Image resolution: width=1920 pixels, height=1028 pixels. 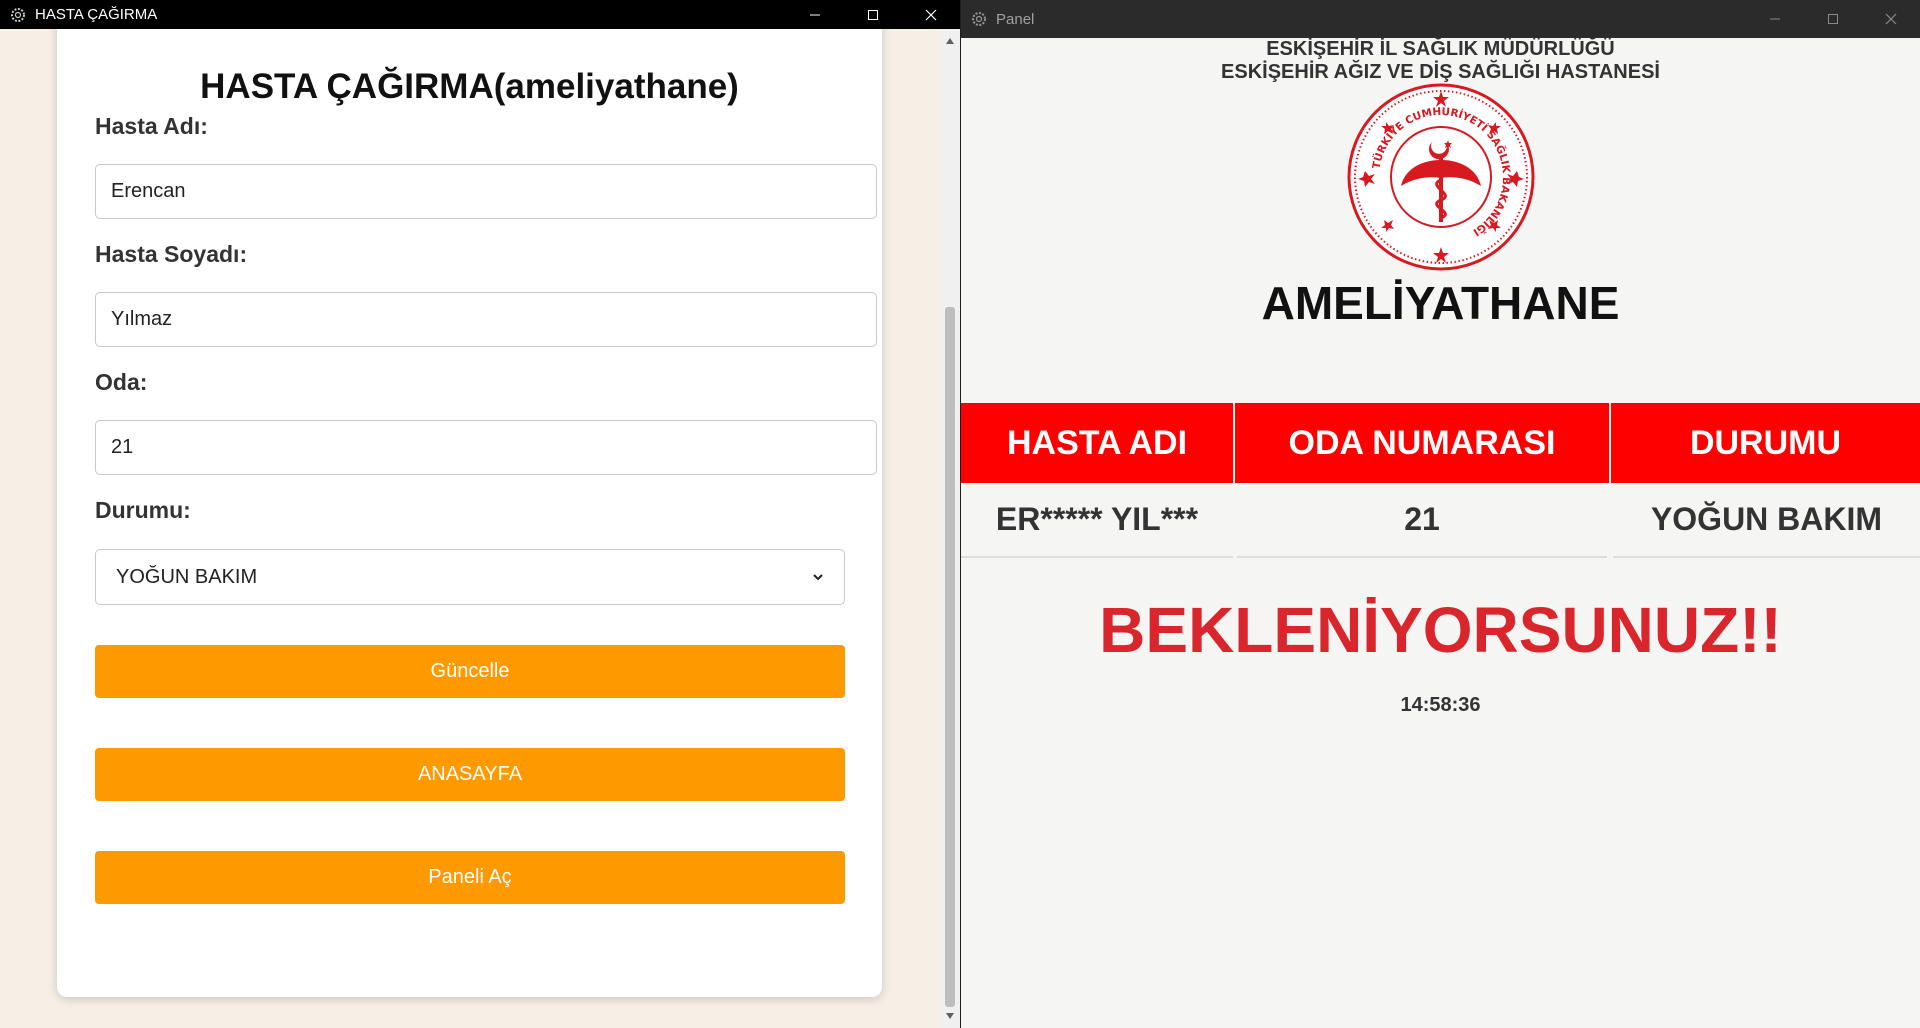 I want to click on cell-patient-name: ER***** YIL***, so click(x=1097, y=520).